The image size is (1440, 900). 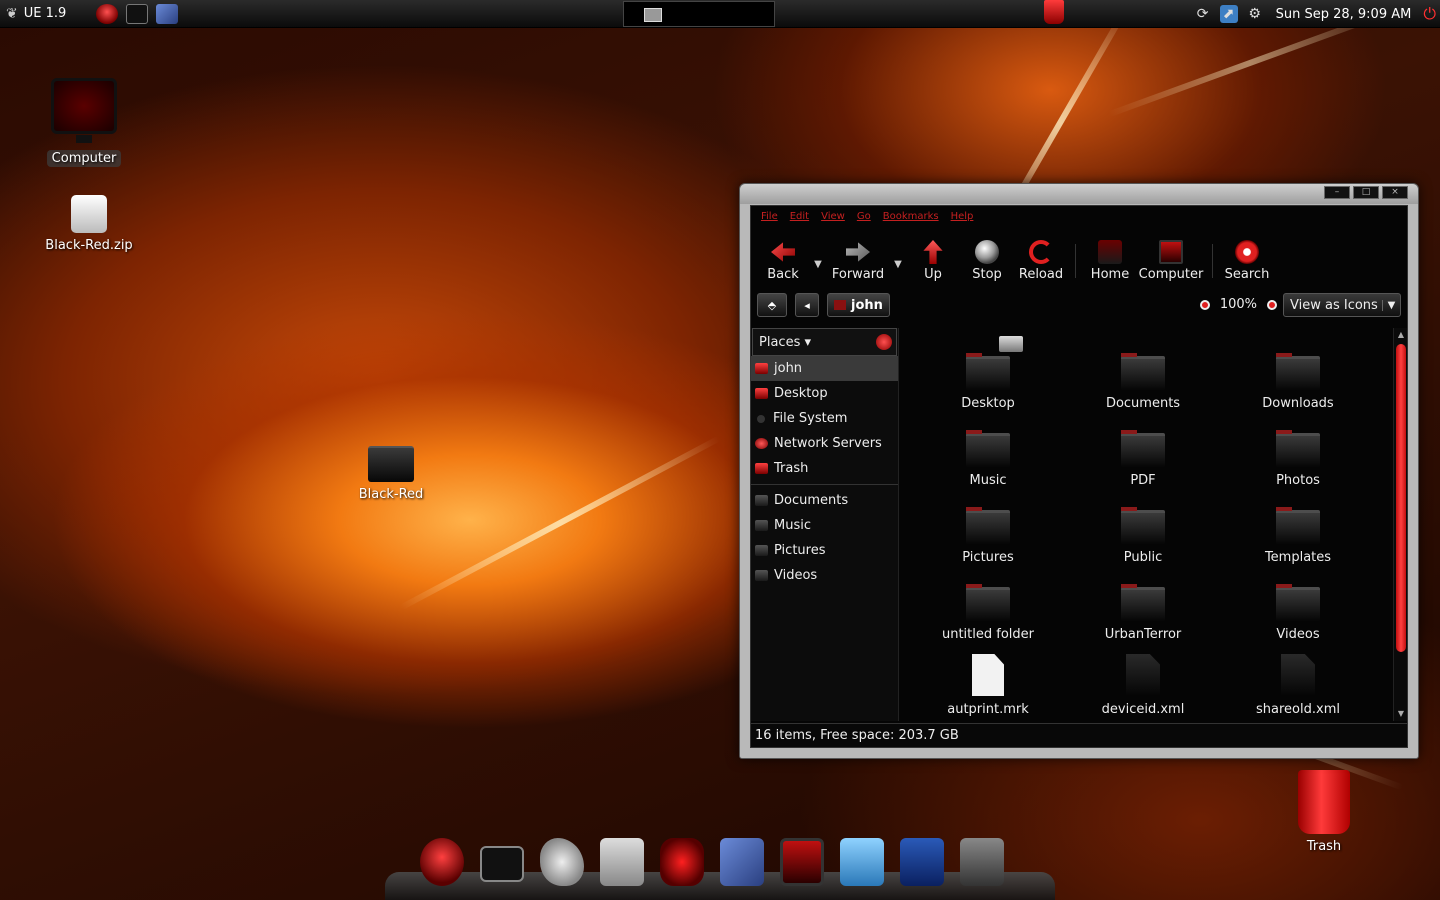 What do you see at coordinates (1272, 304) in the screenshot?
I see `zoom-in-icon` at bounding box center [1272, 304].